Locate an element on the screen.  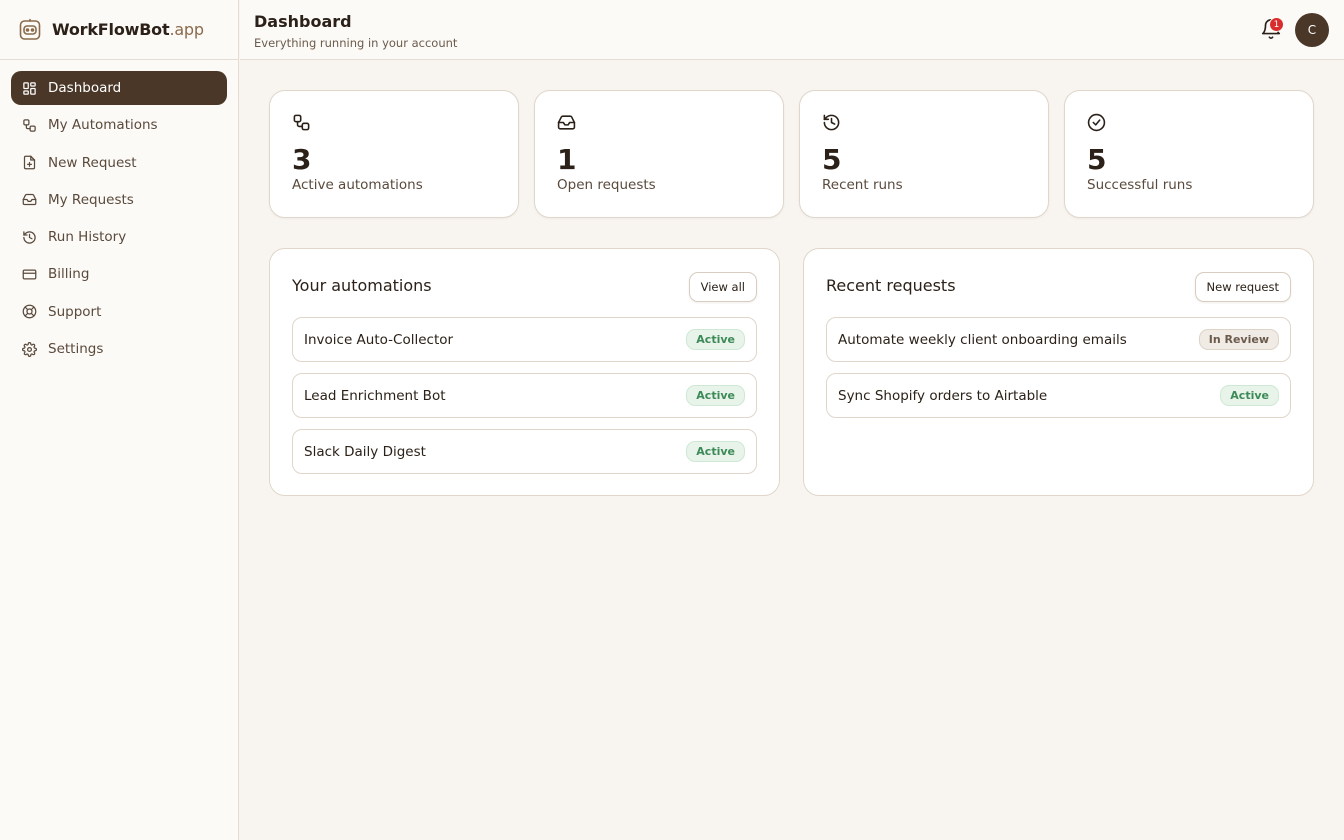
list-item: Lead Enrichment Bot Active is located at coordinates (524, 395).